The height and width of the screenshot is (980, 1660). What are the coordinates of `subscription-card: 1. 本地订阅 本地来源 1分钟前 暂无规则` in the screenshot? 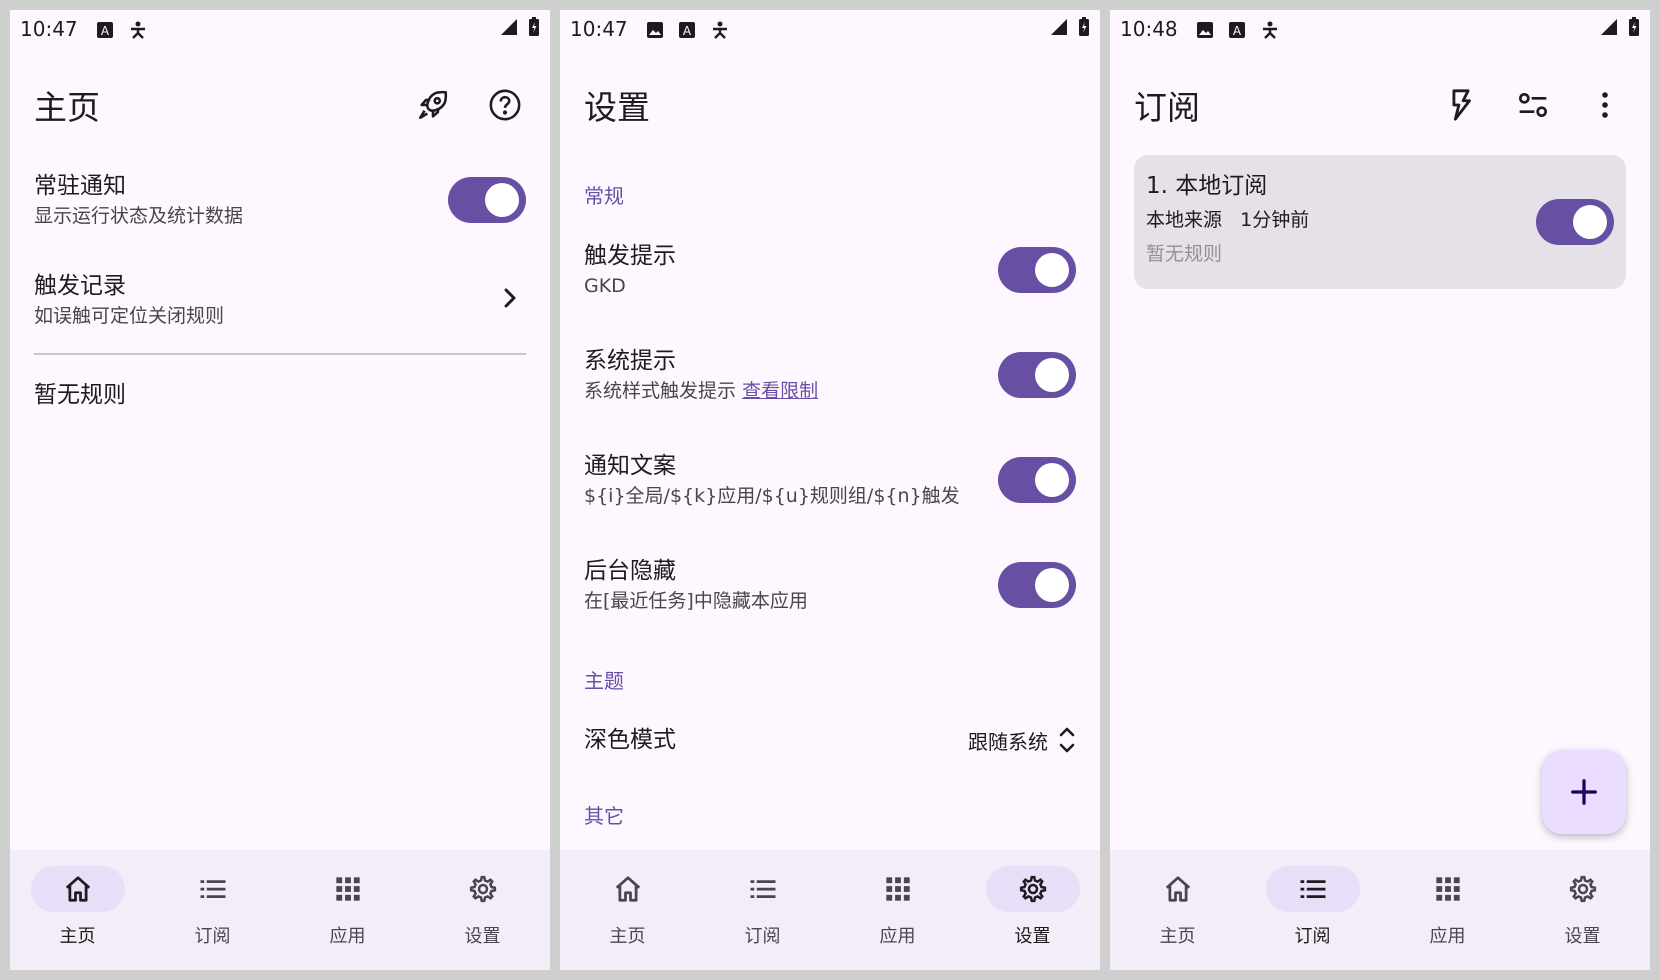 It's located at (1380, 222).